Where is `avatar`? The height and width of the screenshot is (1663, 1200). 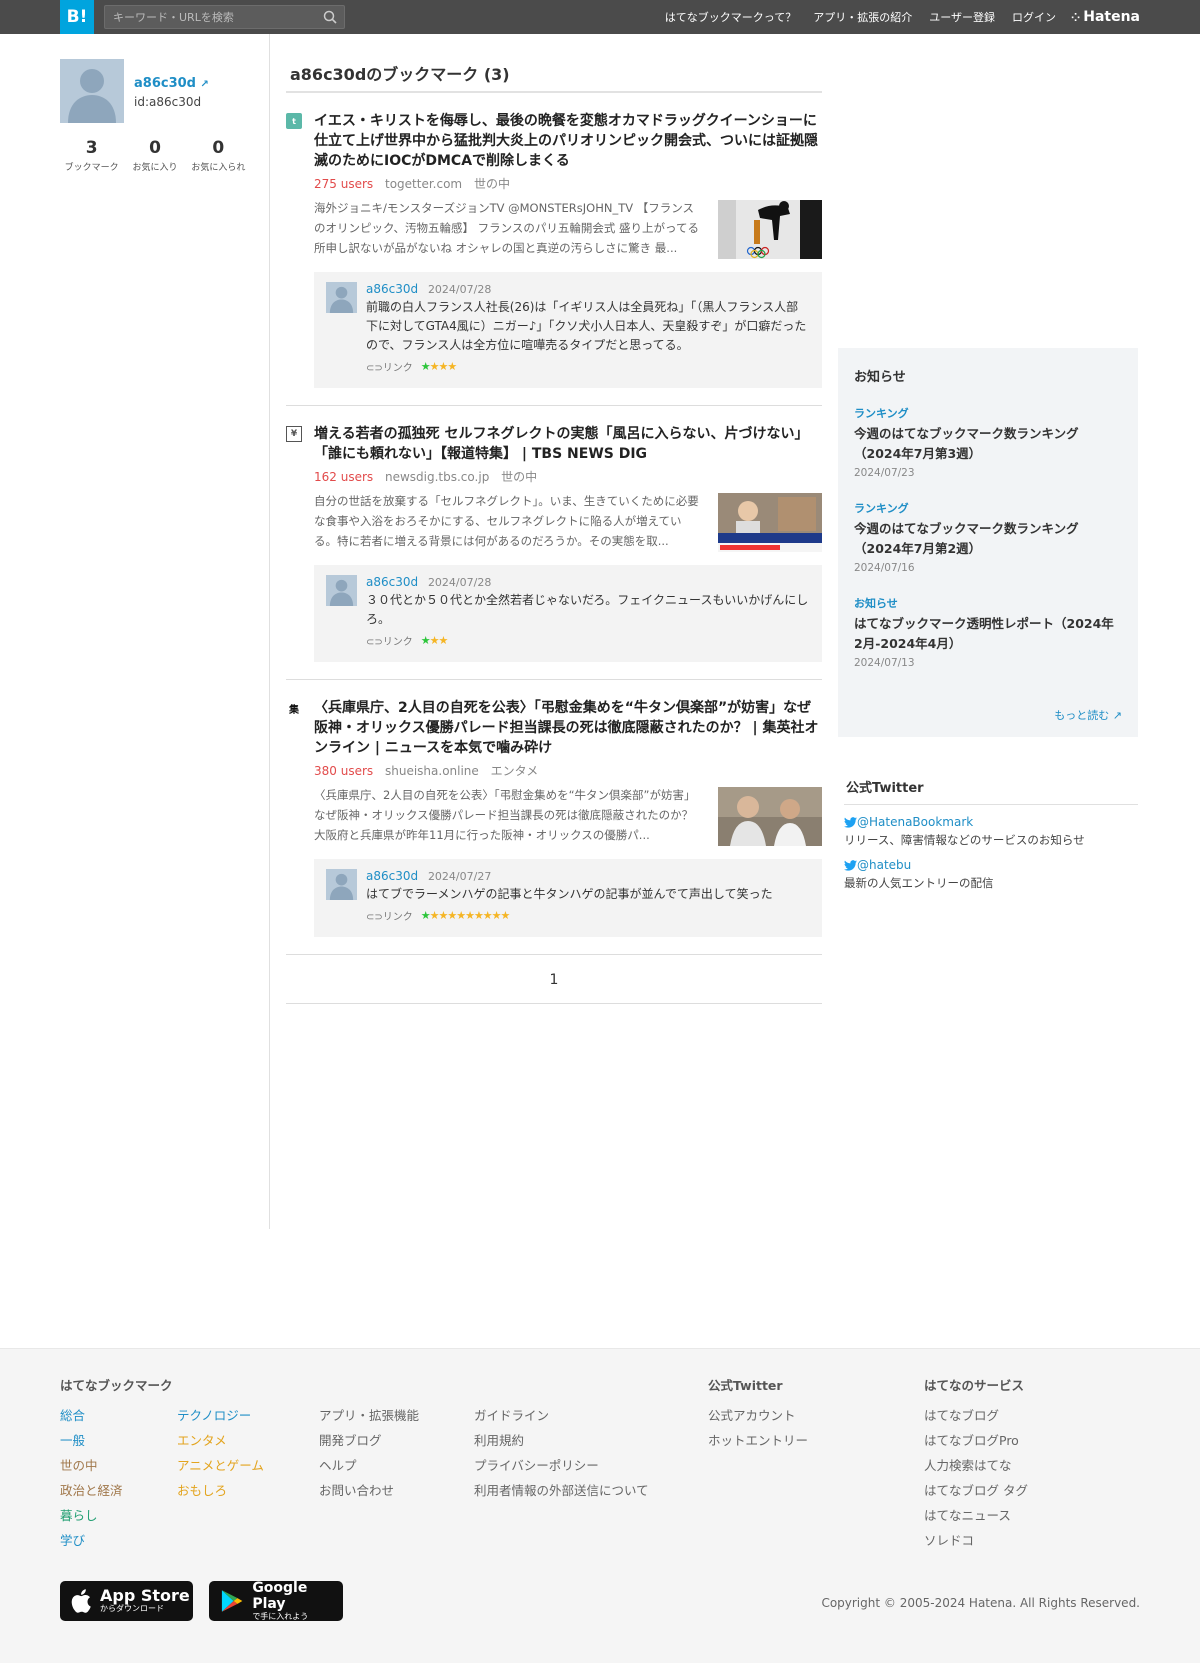
avatar is located at coordinates (92, 91).